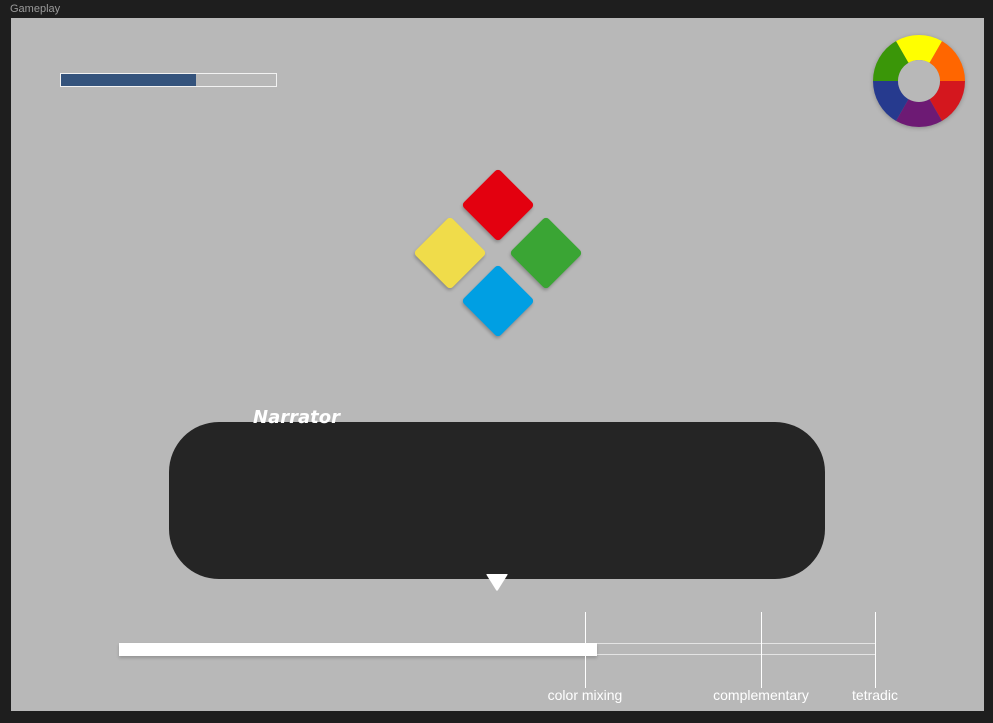 Image resolution: width=993 pixels, height=723 pixels. Describe the element at coordinates (296, 417) in the screenshot. I see `speaker-name: Narrator` at that location.